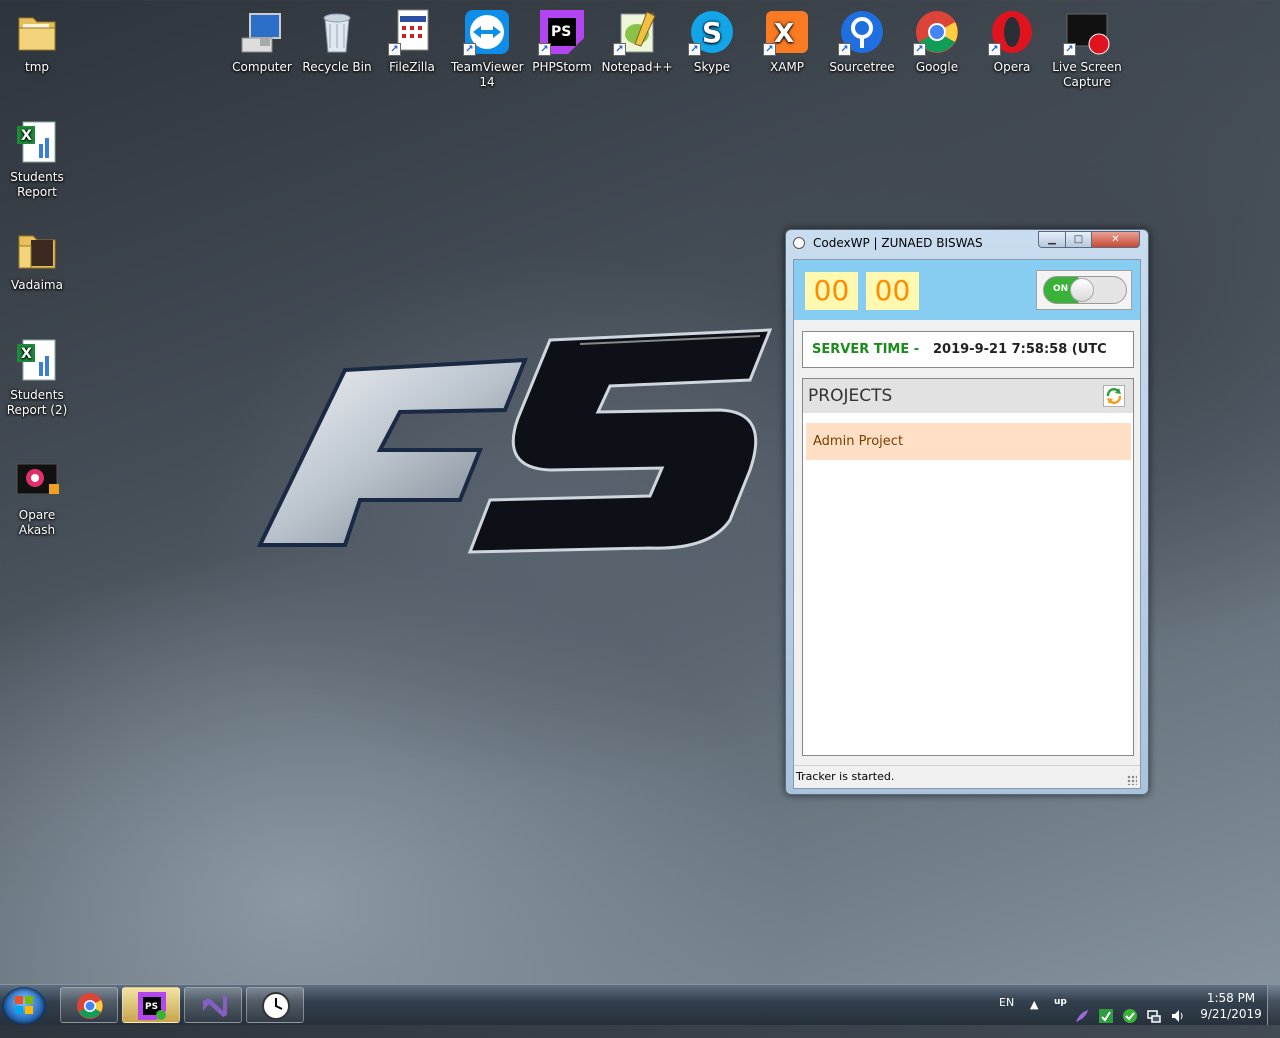  Describe the element at coordinates (862, 32) in the screenshot. I see `sourcetree-icon: ↗` at that location.